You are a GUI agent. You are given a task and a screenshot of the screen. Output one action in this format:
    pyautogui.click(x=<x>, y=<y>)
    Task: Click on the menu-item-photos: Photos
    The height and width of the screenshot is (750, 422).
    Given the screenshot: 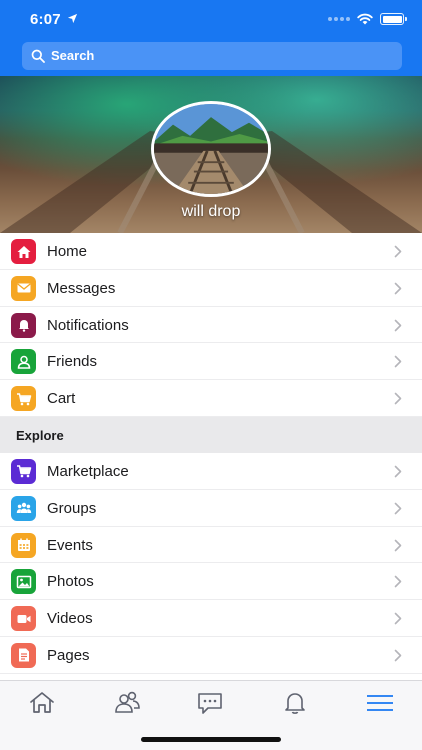 What is the action you would take?
    pyautogui.click(x=211, y=582)
    